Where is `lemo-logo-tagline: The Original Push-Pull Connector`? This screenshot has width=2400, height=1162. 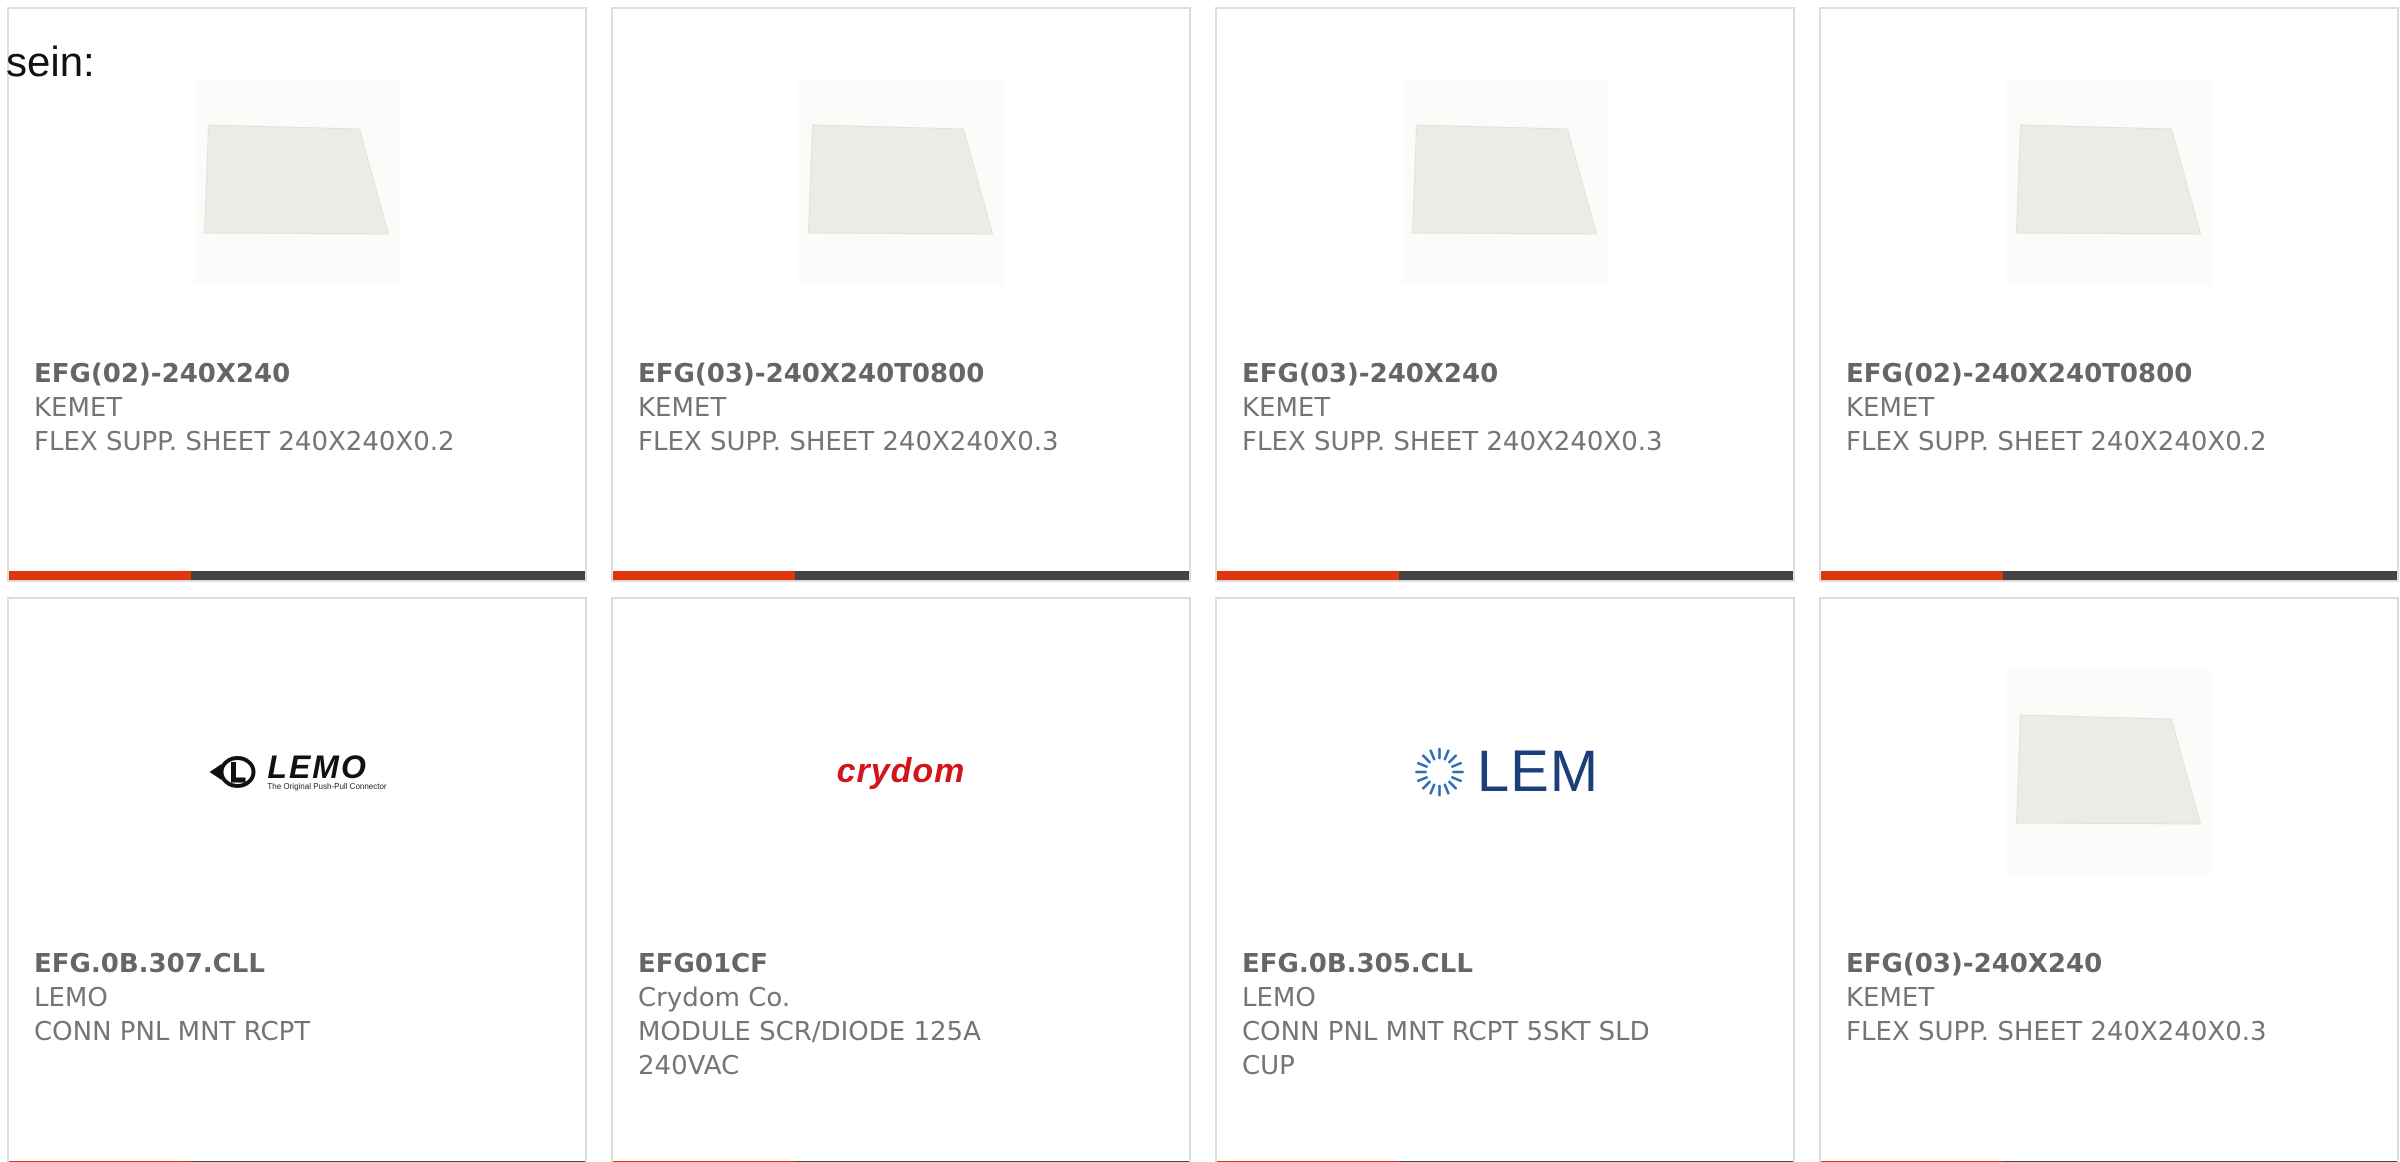 lemo-logo-tagline: The Original Push-Pull Connector is located at coordinates (327, 786).